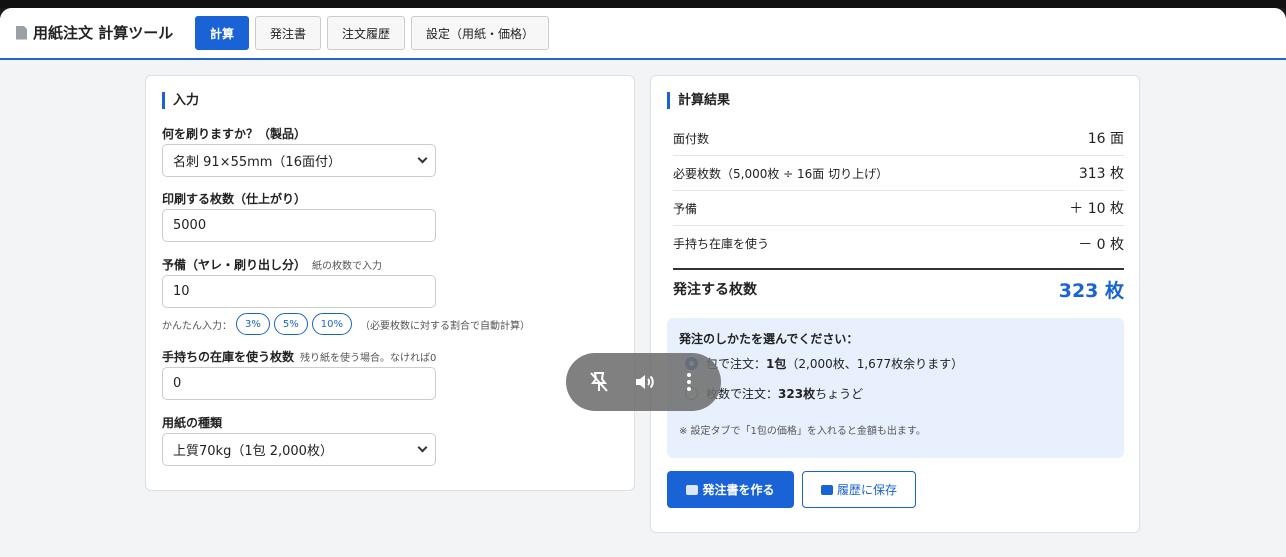  What do you see at coordinates (721, 244) in the screenshot?
I see `result-row-label: 手持ち在庫を使う` at bounding box center [721, 244].